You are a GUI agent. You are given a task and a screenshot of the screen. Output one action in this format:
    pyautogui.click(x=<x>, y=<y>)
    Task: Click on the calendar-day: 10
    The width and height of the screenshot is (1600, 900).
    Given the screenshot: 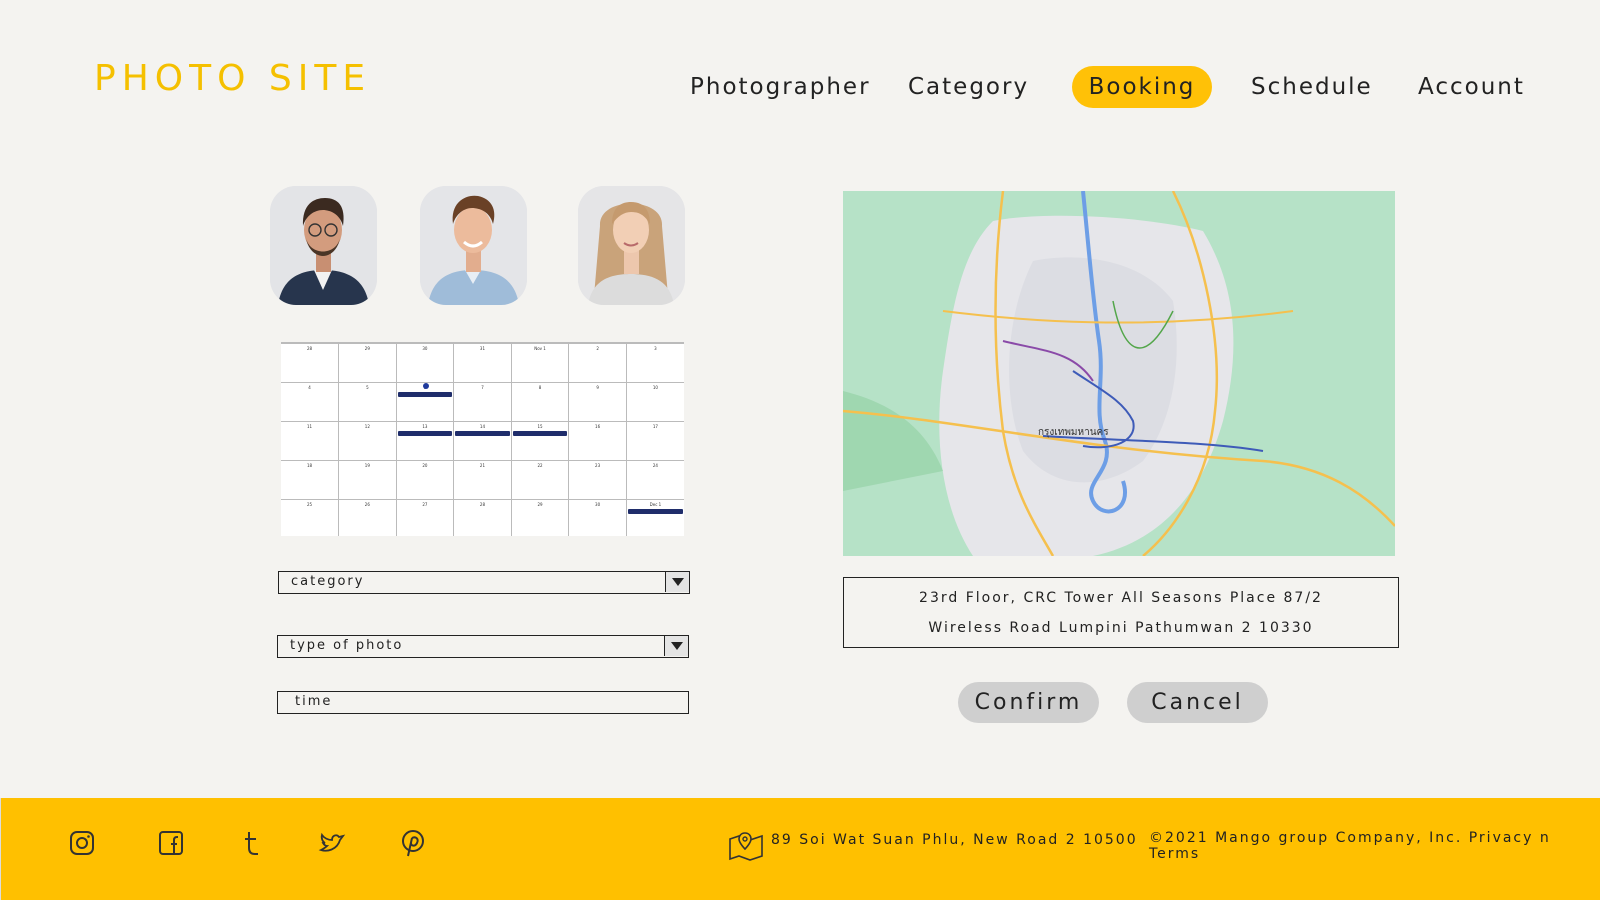 What is the action you would take?
    pyautogui.click(x=654, y=401)
    